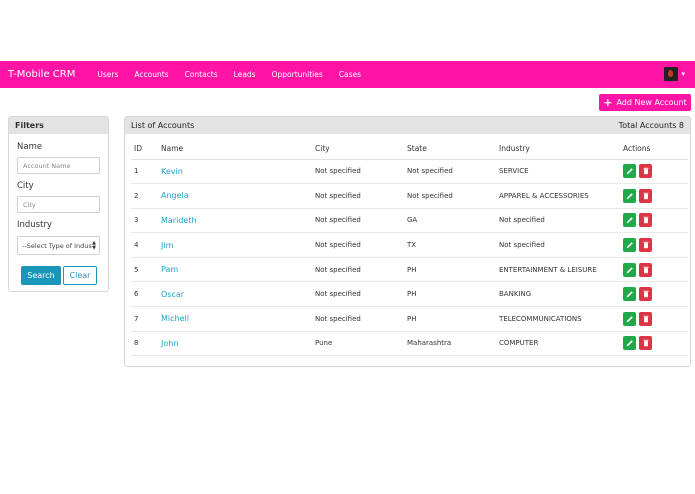 The image size is (695, 494). I want to click on total-accounts: Total Accounts 8, so click(651, 125).